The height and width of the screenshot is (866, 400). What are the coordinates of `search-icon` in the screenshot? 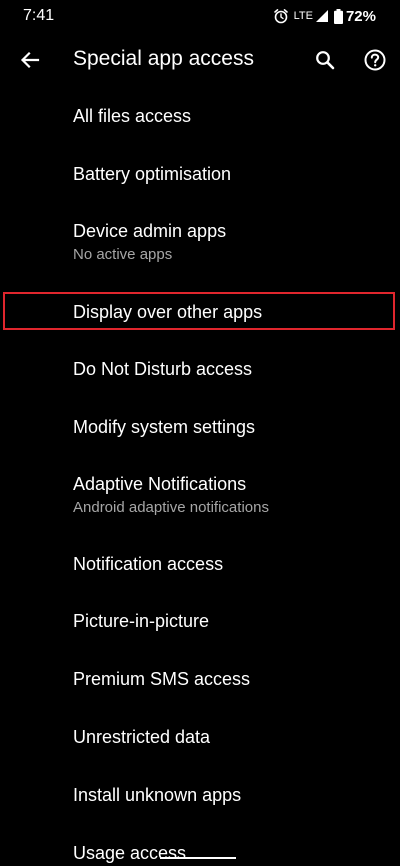 It's located at (325, 60).